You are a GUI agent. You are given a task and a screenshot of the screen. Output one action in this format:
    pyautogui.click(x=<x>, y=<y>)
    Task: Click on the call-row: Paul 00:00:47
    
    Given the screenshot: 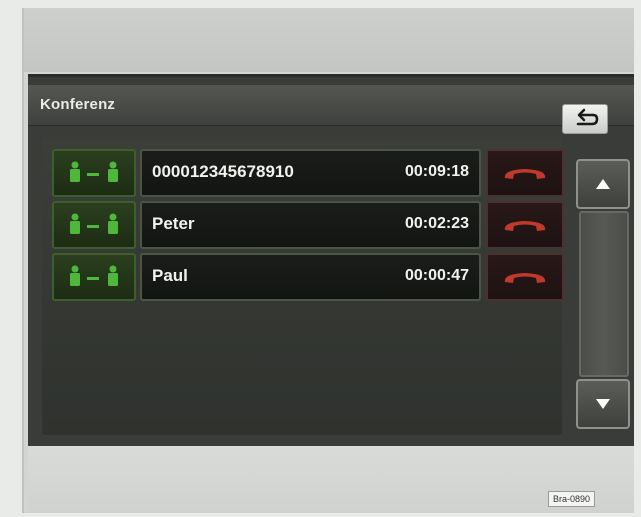 What is the action you would take?
    pyautogui.click(x=308, y=277)
    